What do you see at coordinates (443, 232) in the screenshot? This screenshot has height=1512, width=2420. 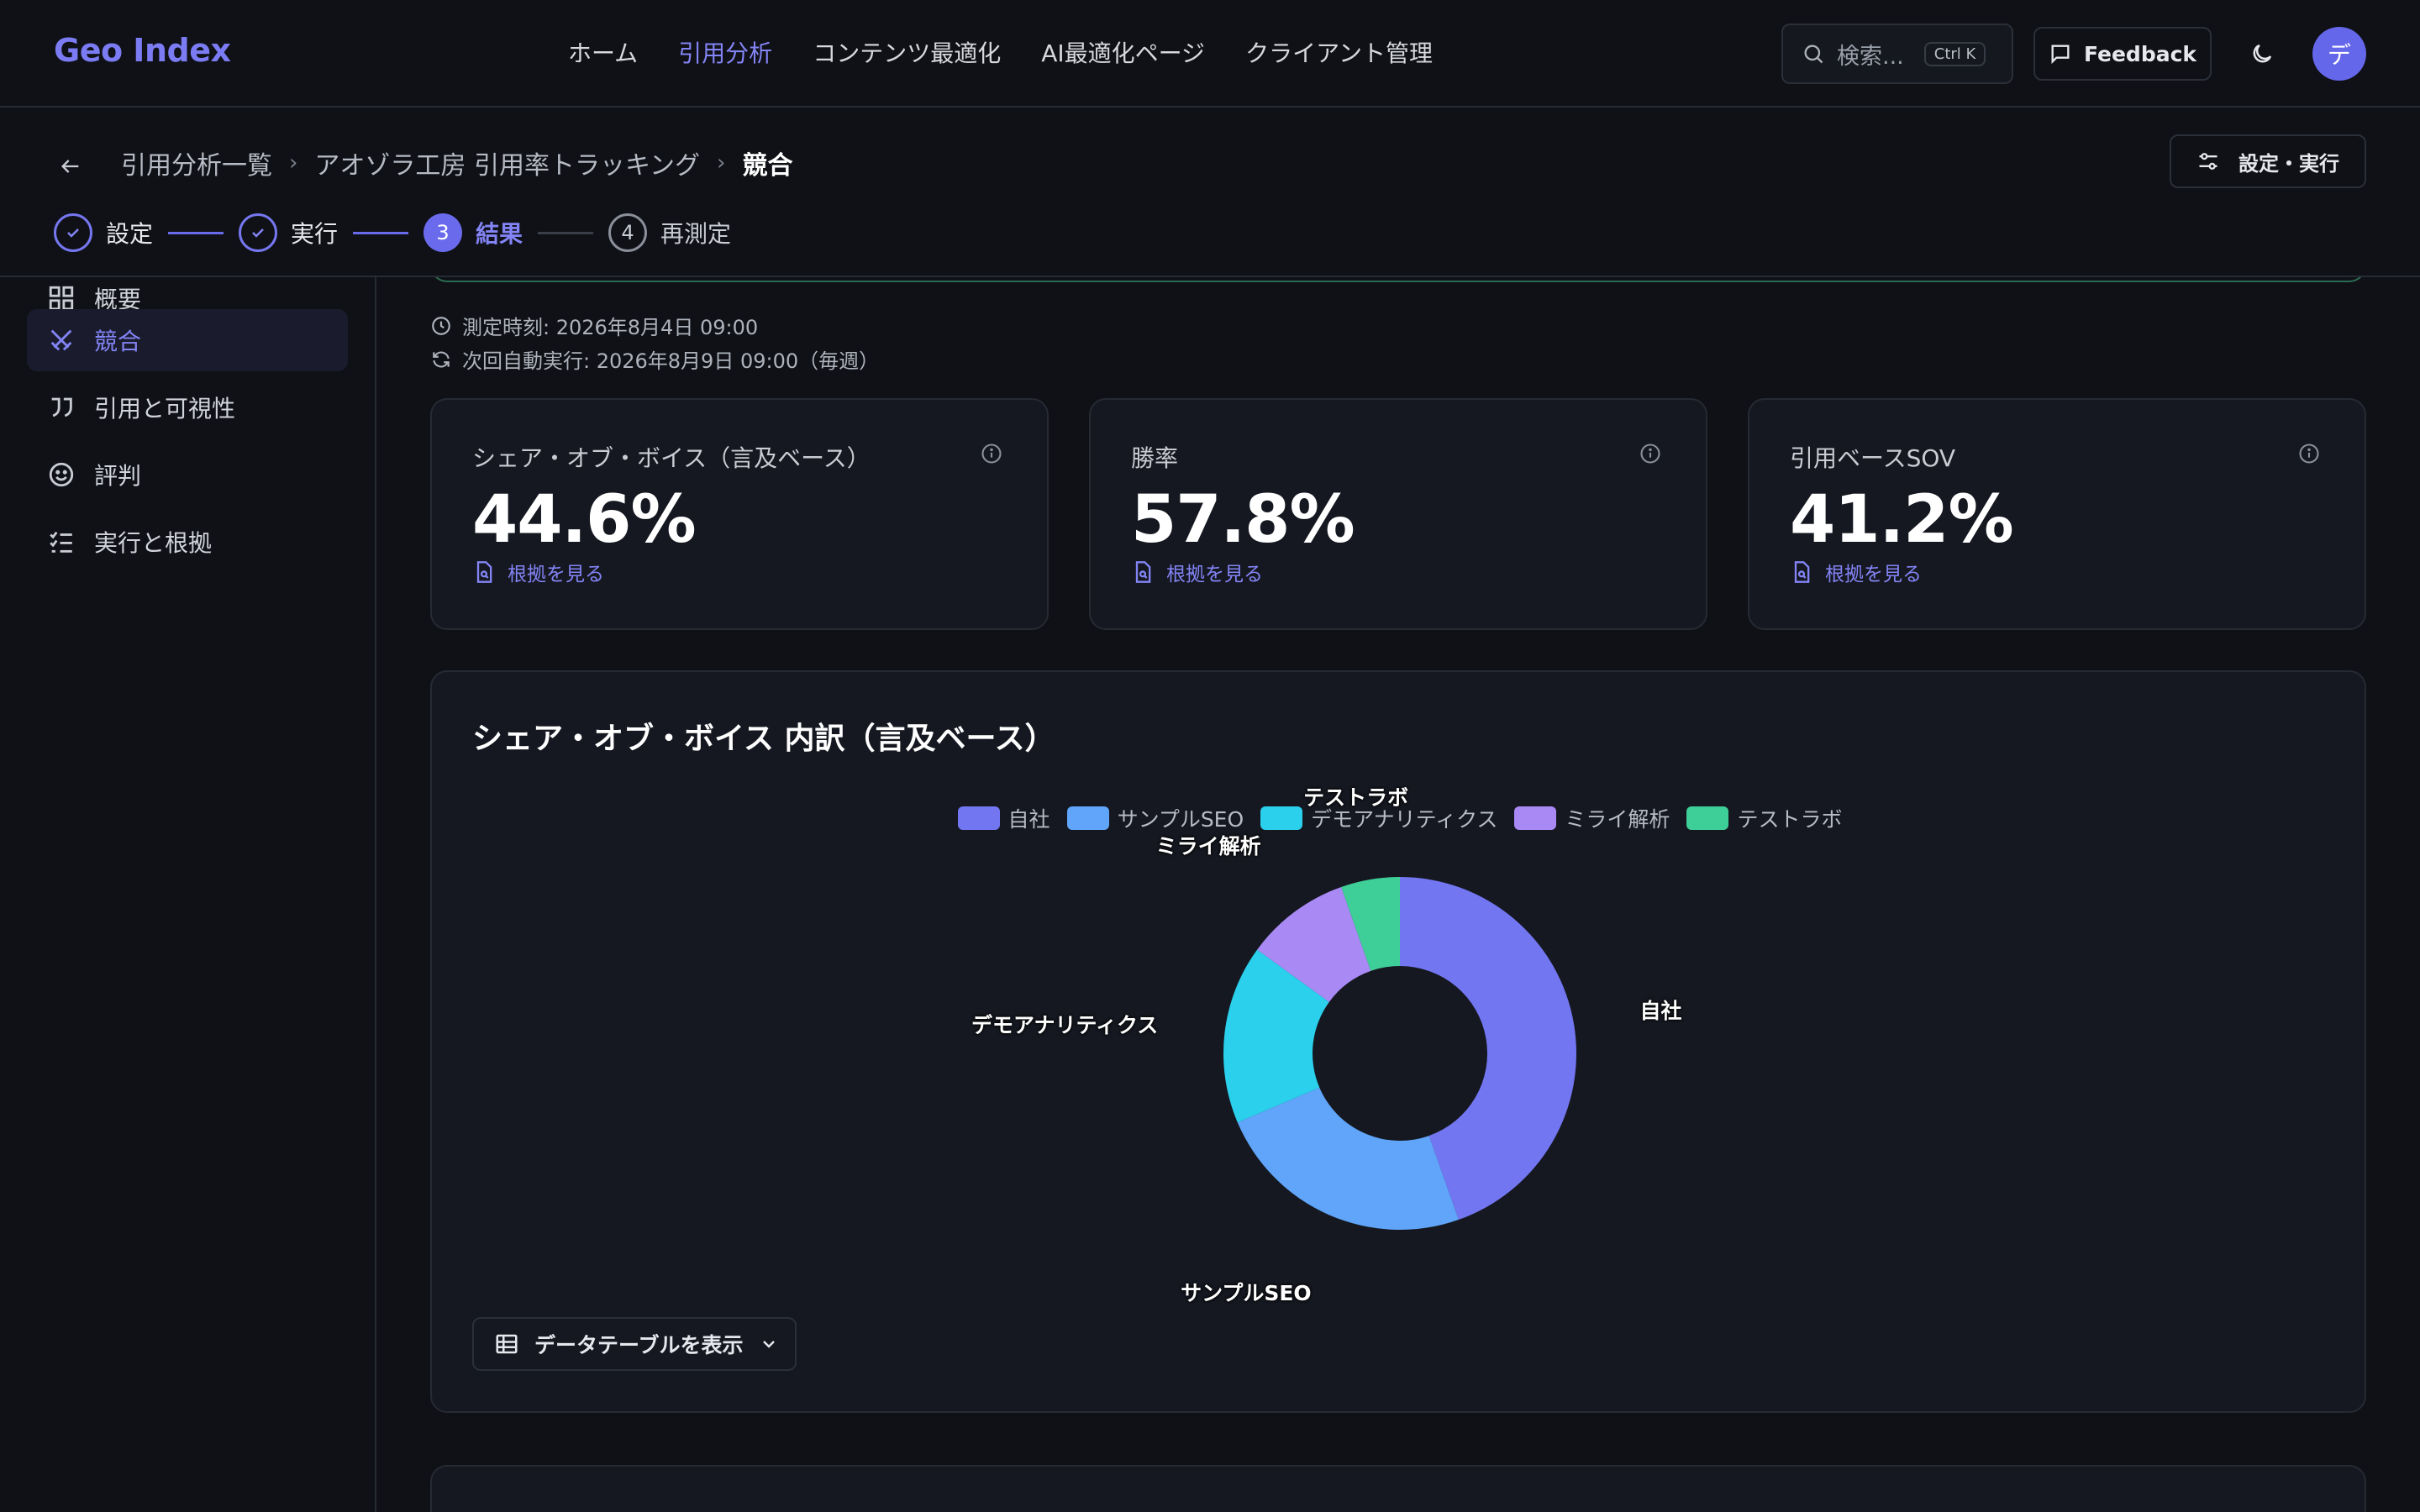 I see `step-number: 3` at bounding box center [443, 232].